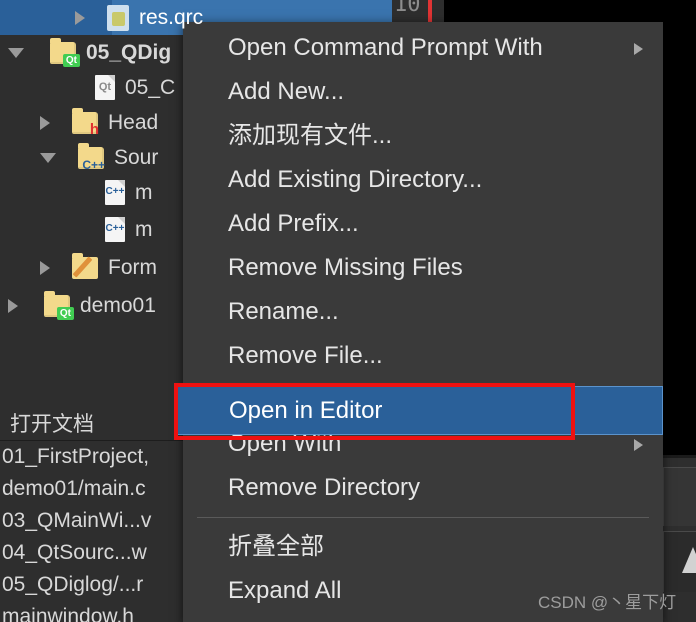  I want to click on tree-item-label: Form, so click(132, 267).